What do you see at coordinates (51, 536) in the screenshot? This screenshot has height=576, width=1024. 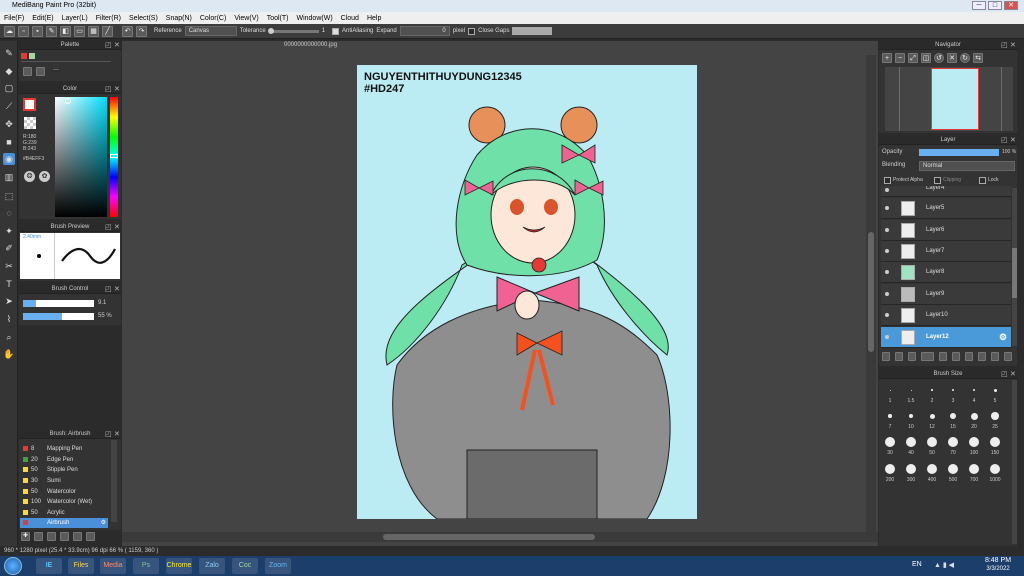 I see `brush-copy-icon` at bounding box center [51, 536].